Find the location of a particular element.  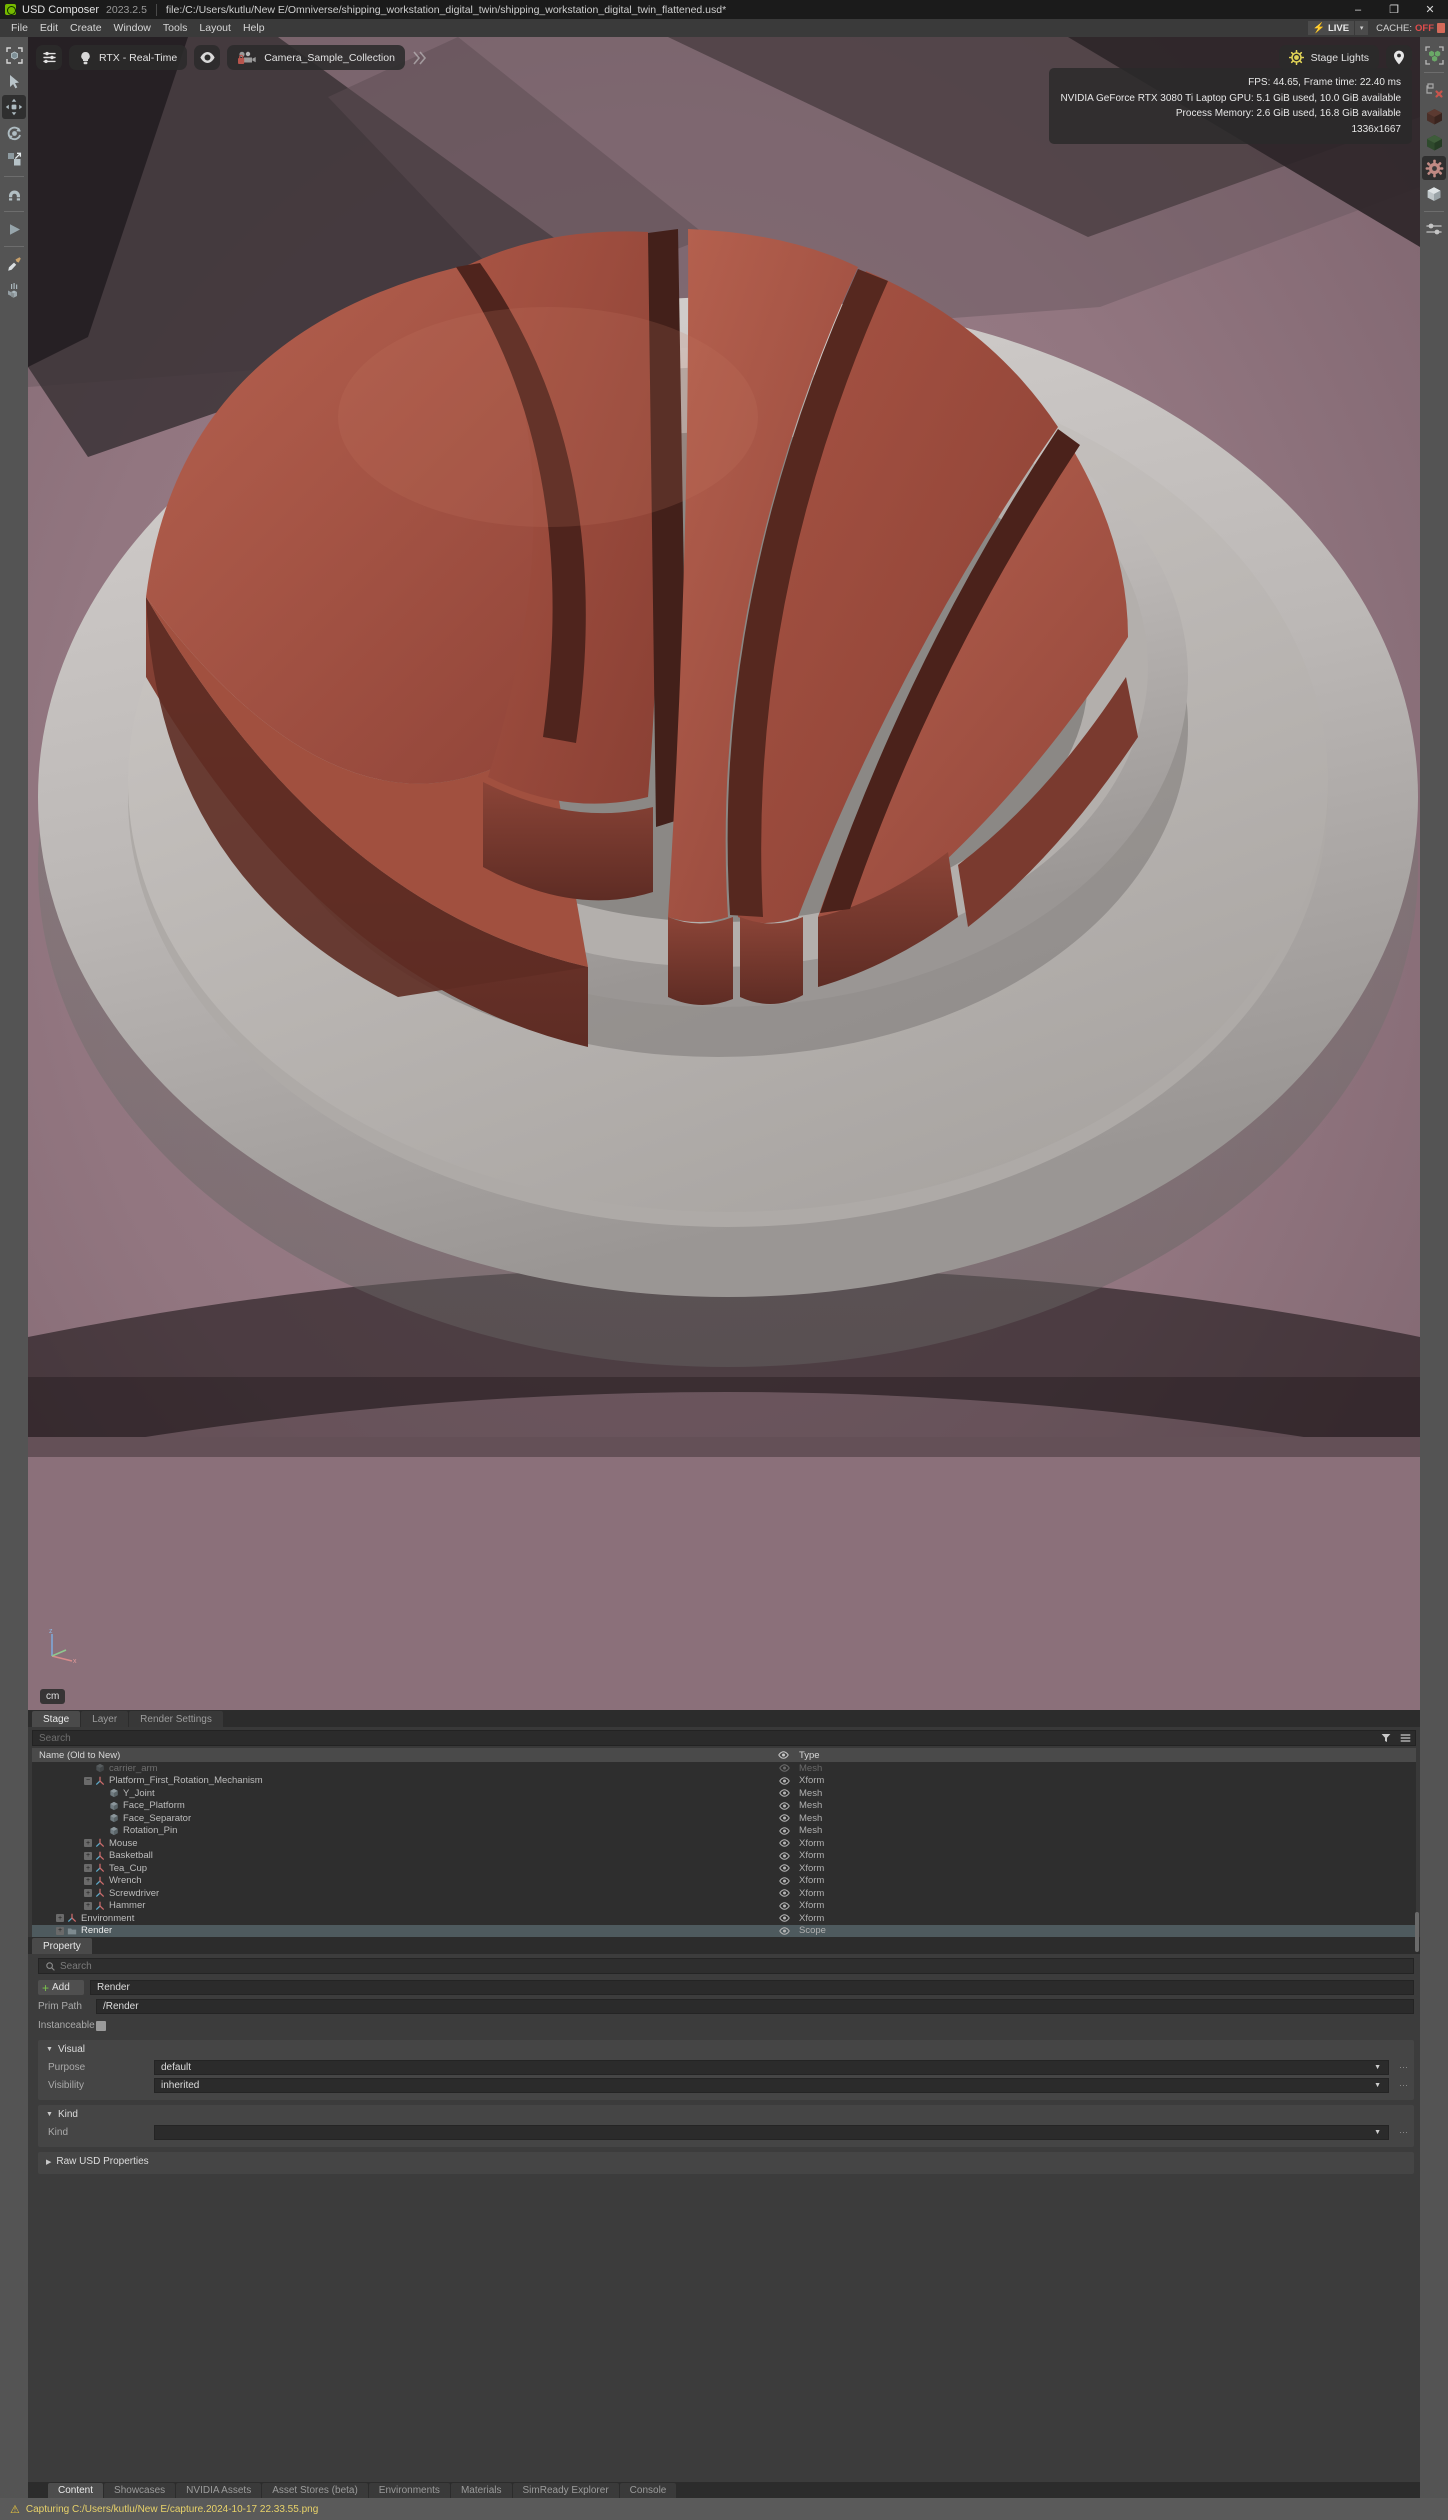

stage-tree-row: − Platform_First_Rotation_Mechanism Xform is located at coordinates (724, 1781).